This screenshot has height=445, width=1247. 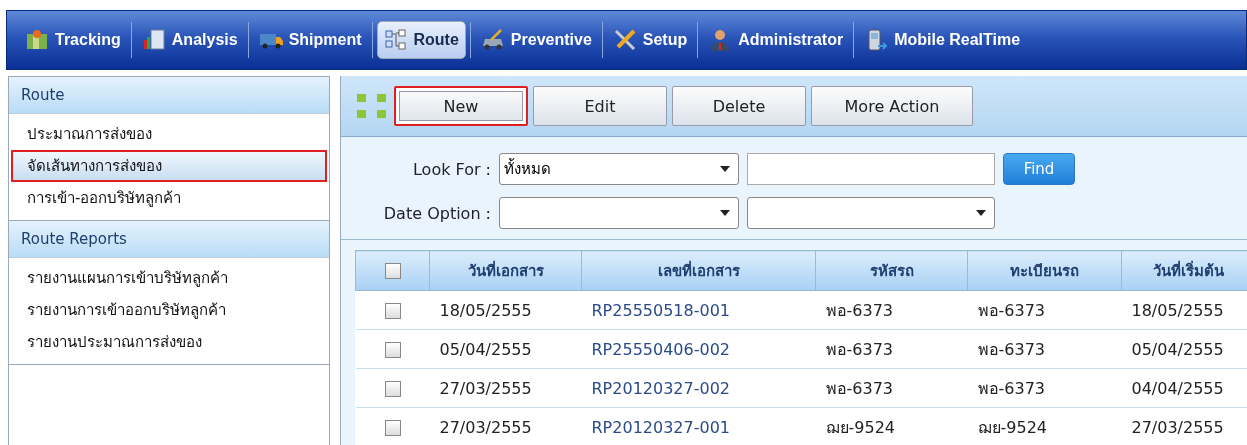 What do you see at coordinates (650, 40) in the screenshot?
I see `nav-tab: Setup` at bounding box center [650, 40].